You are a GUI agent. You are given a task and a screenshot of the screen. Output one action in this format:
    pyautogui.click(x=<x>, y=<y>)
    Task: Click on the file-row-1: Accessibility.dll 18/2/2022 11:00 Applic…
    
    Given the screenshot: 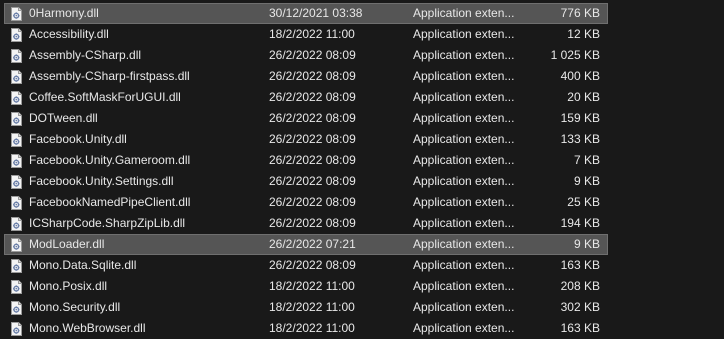 What is the action you would take?
    pyautogui.click(x=306, y=34)
    